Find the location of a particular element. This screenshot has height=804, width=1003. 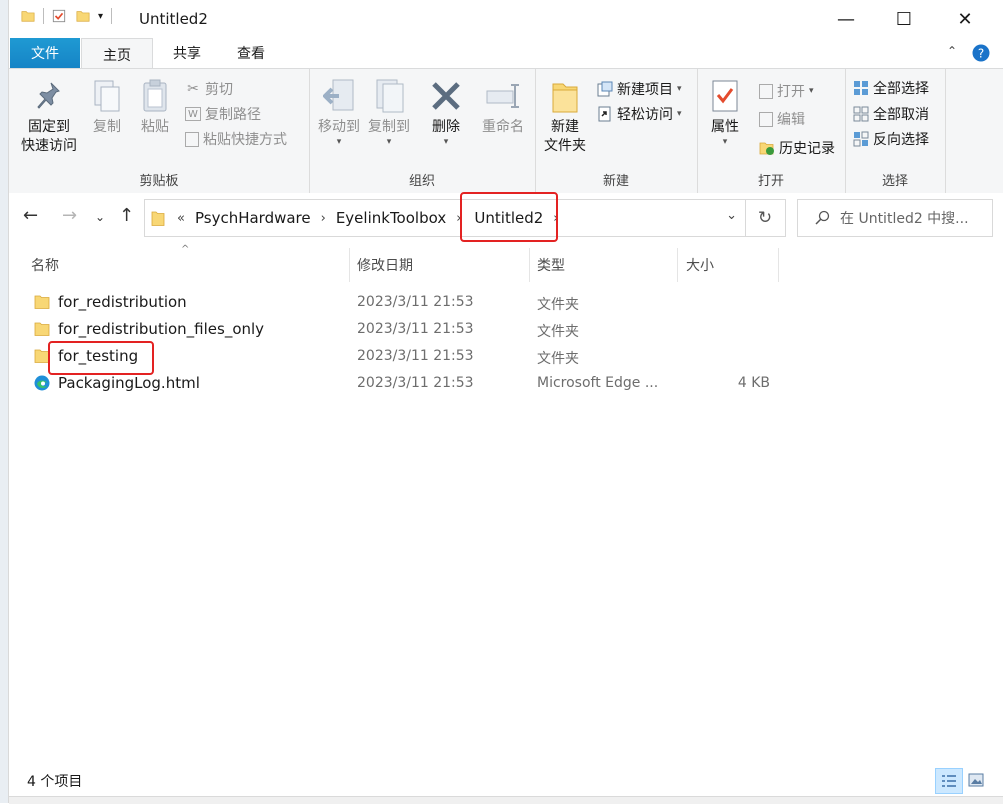

delete-label: 删除 is located at coordinates (446, 127).